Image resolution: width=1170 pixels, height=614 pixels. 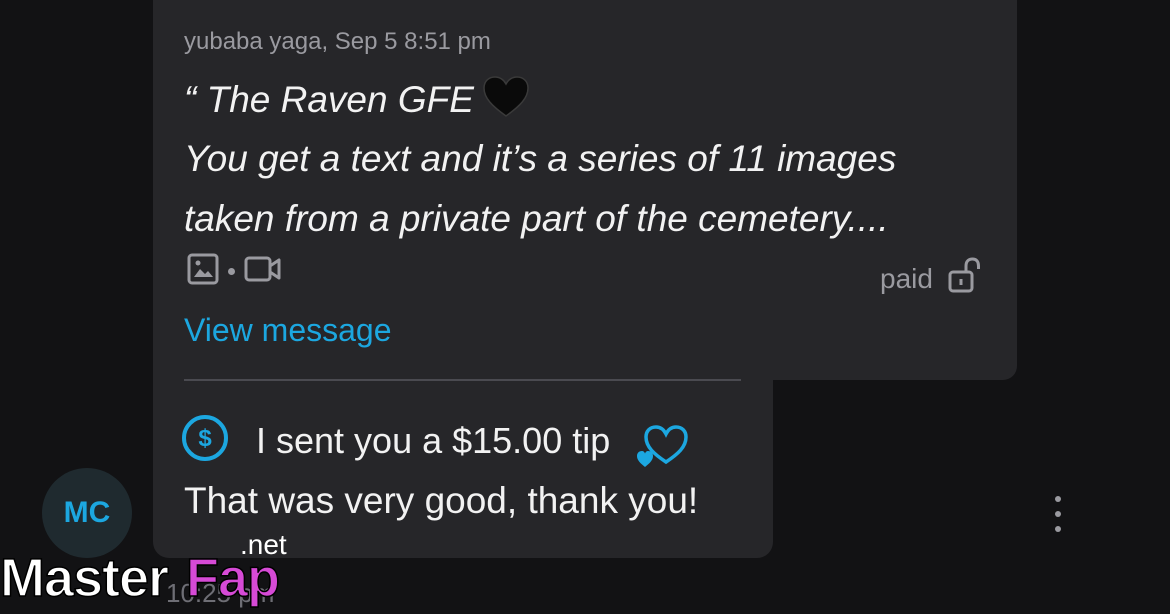 What do you see at coordinates (930, 278) in the screenshot?
I see `paid-status: paid` at bounding box center [930, 278].